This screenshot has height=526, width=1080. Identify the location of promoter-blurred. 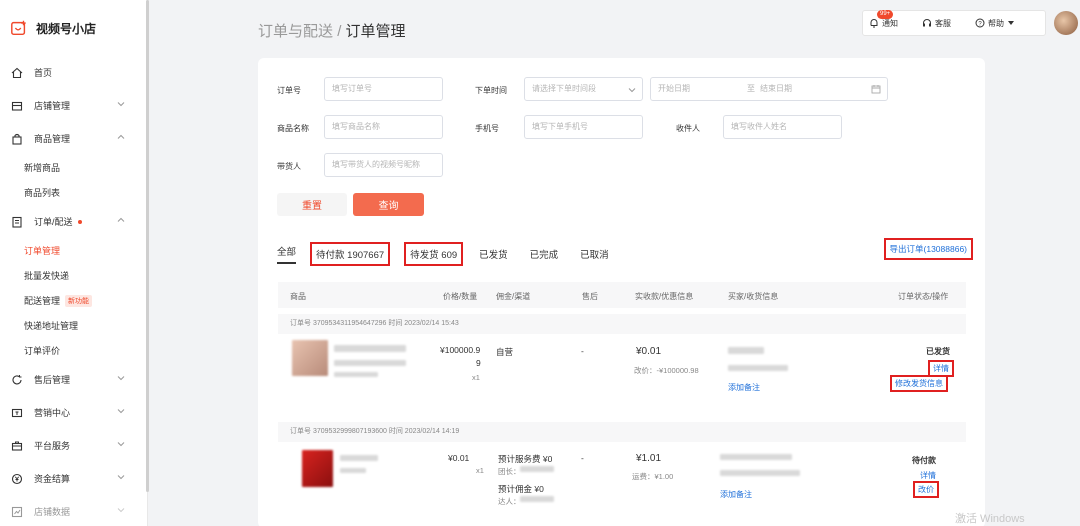
(537, 499).